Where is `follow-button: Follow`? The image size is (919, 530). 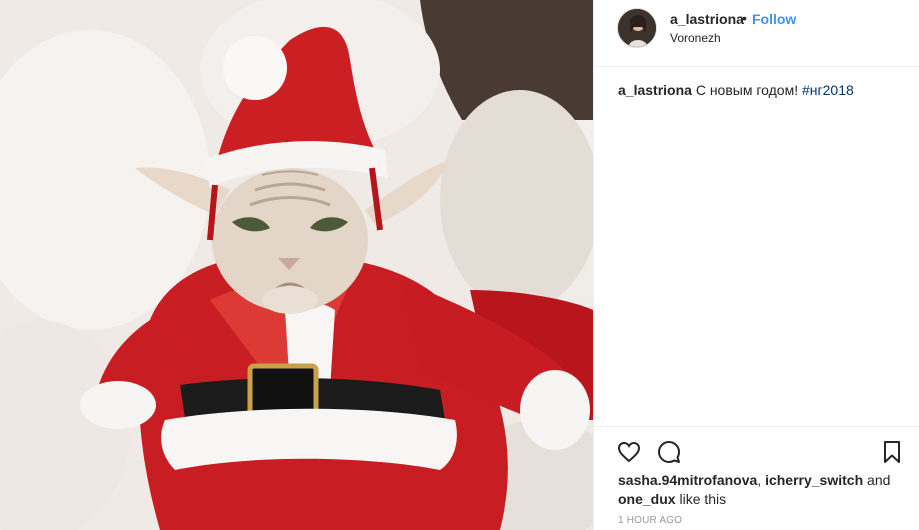
follow-button: Follow is located at coordinates (774, 19).